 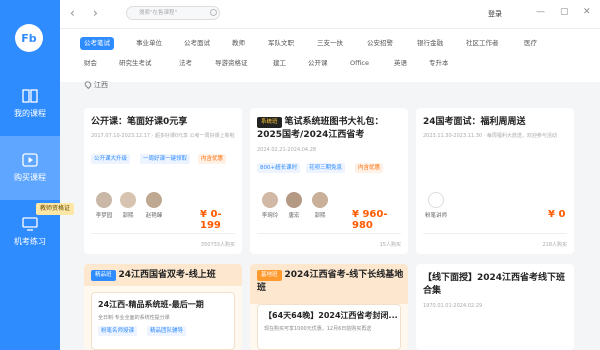 What do you see at coordinates (151, 304) in the screenshot?
I see `inner-title: 24江西-精品系统班-最后一期` at bounding box center [151, 304].